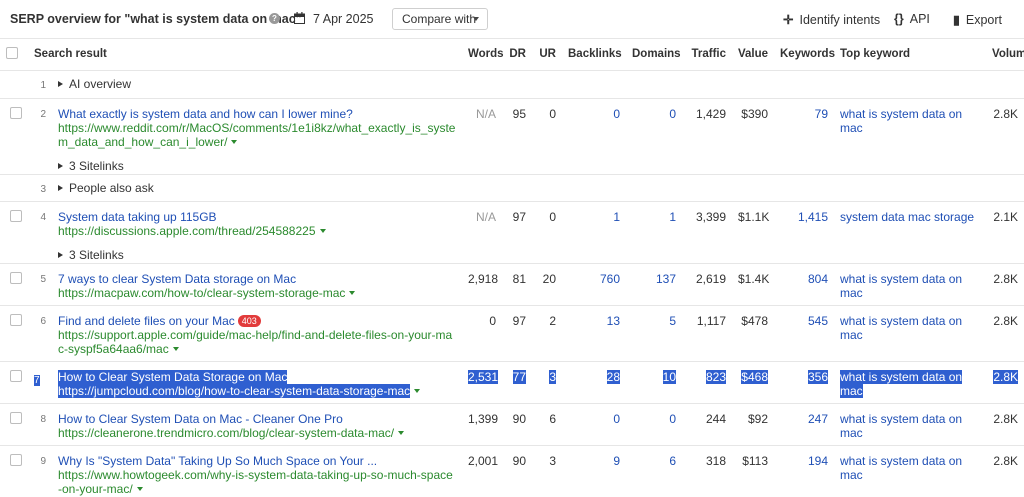 The image size is (1024, 497). Describe the element at coordinates (1005, 232) in the screenshot. I see `volume-value: 2.1K` at that location.